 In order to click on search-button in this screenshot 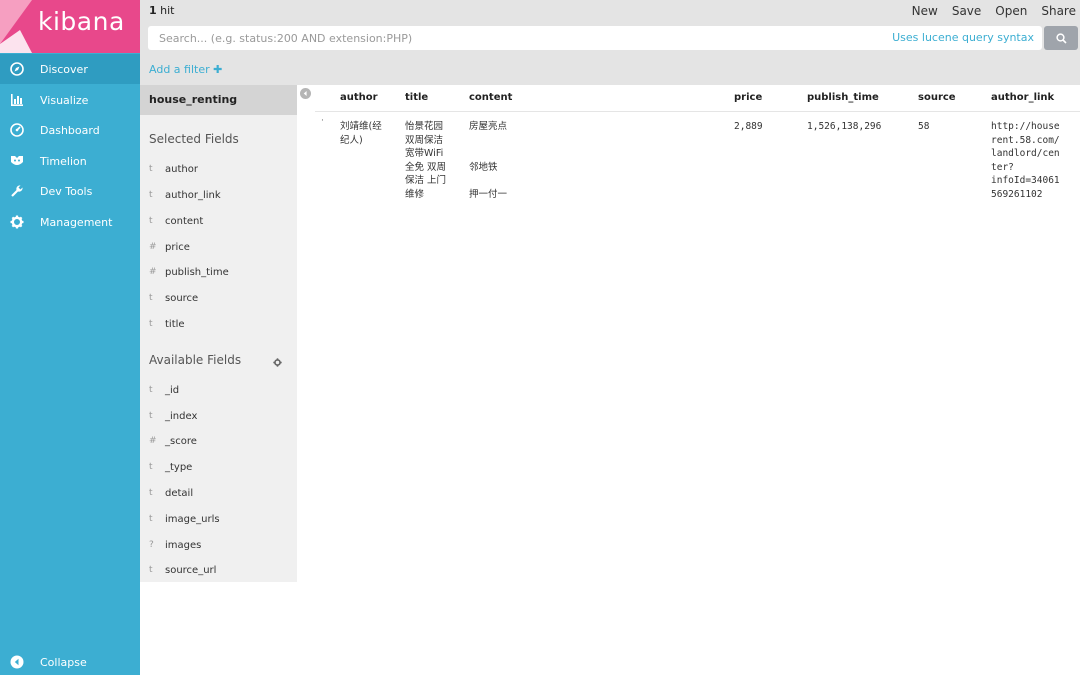, I will do `click(1061, 38)`.